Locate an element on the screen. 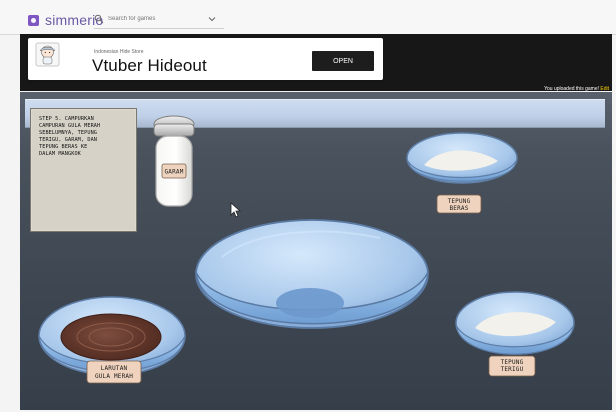  rice-flour-label-line1: TEPUNG is located at coordinates (459, 201).